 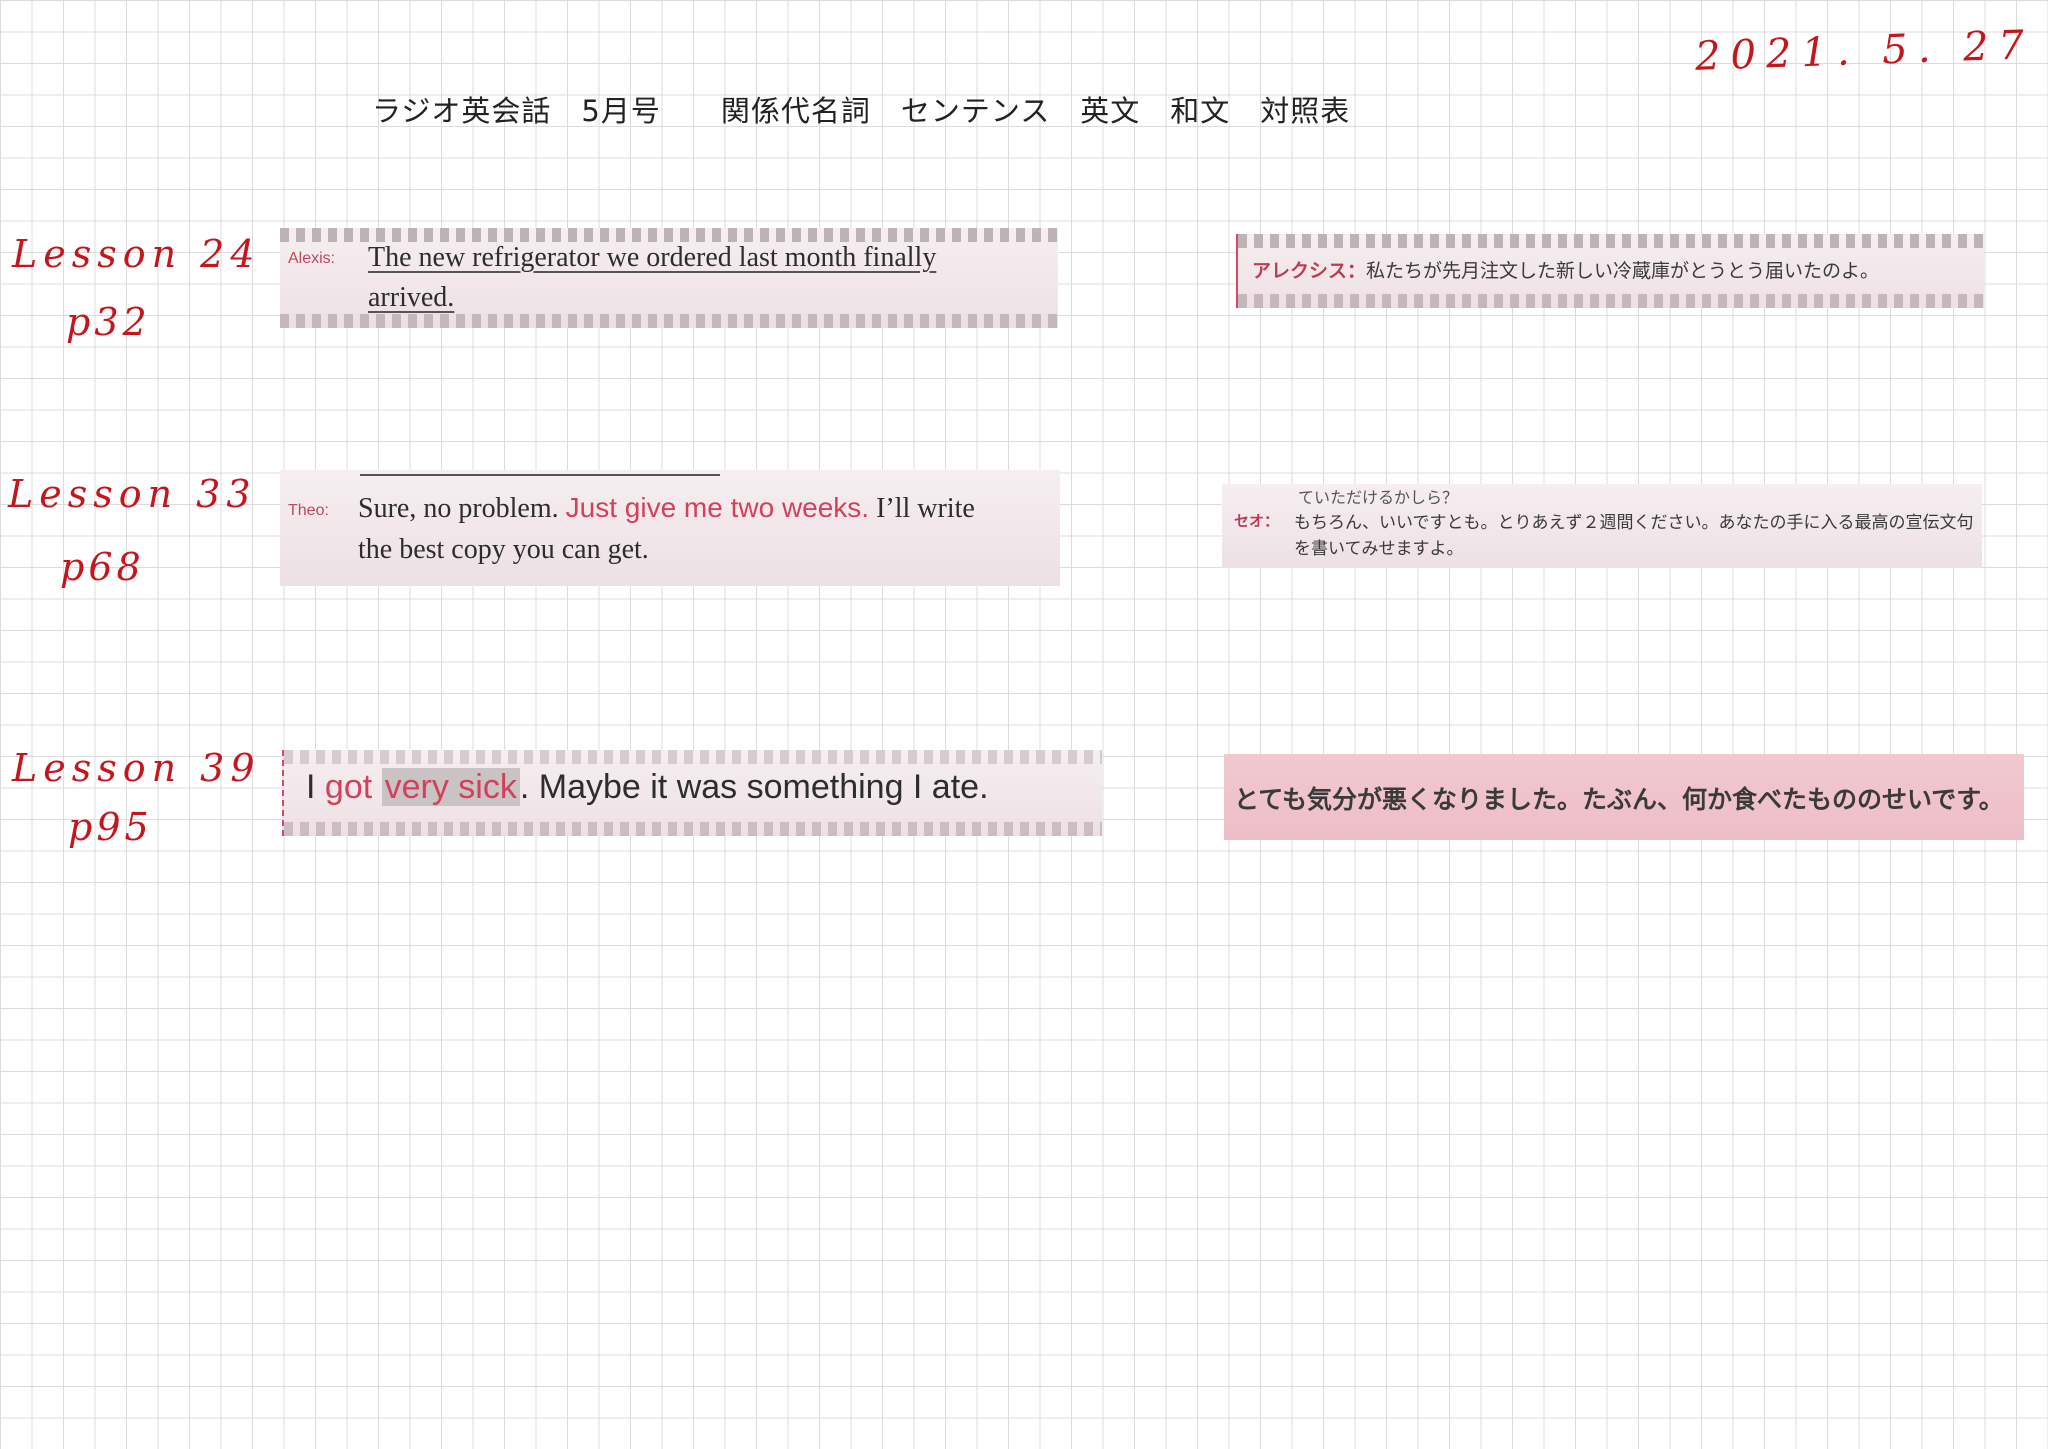 What do you see at coordinates (1623, 271) in the screenshot?
I see `japanese-text: 私たちが先月注文した新しい冷蔵庫がとうとう届いたのよ。` at bounding box center [1623, 271].